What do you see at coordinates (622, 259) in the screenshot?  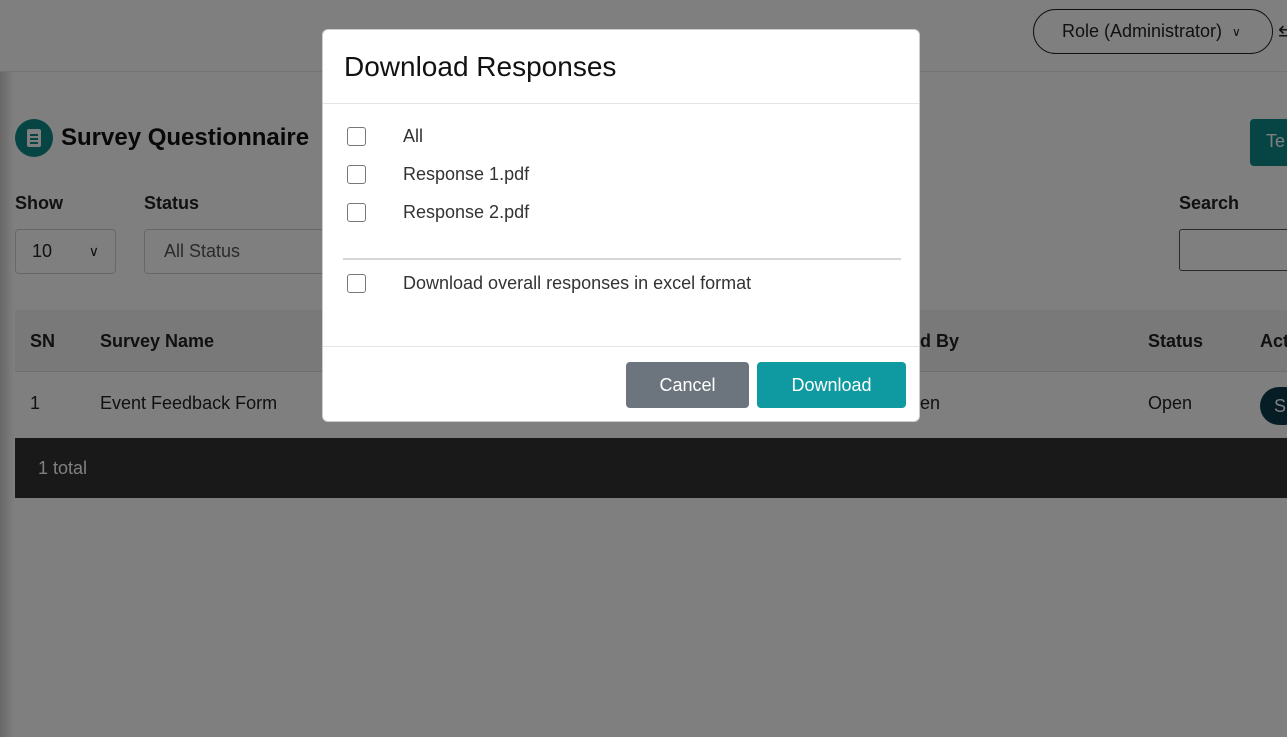 I see `divider` at bounding box center [622, 259].